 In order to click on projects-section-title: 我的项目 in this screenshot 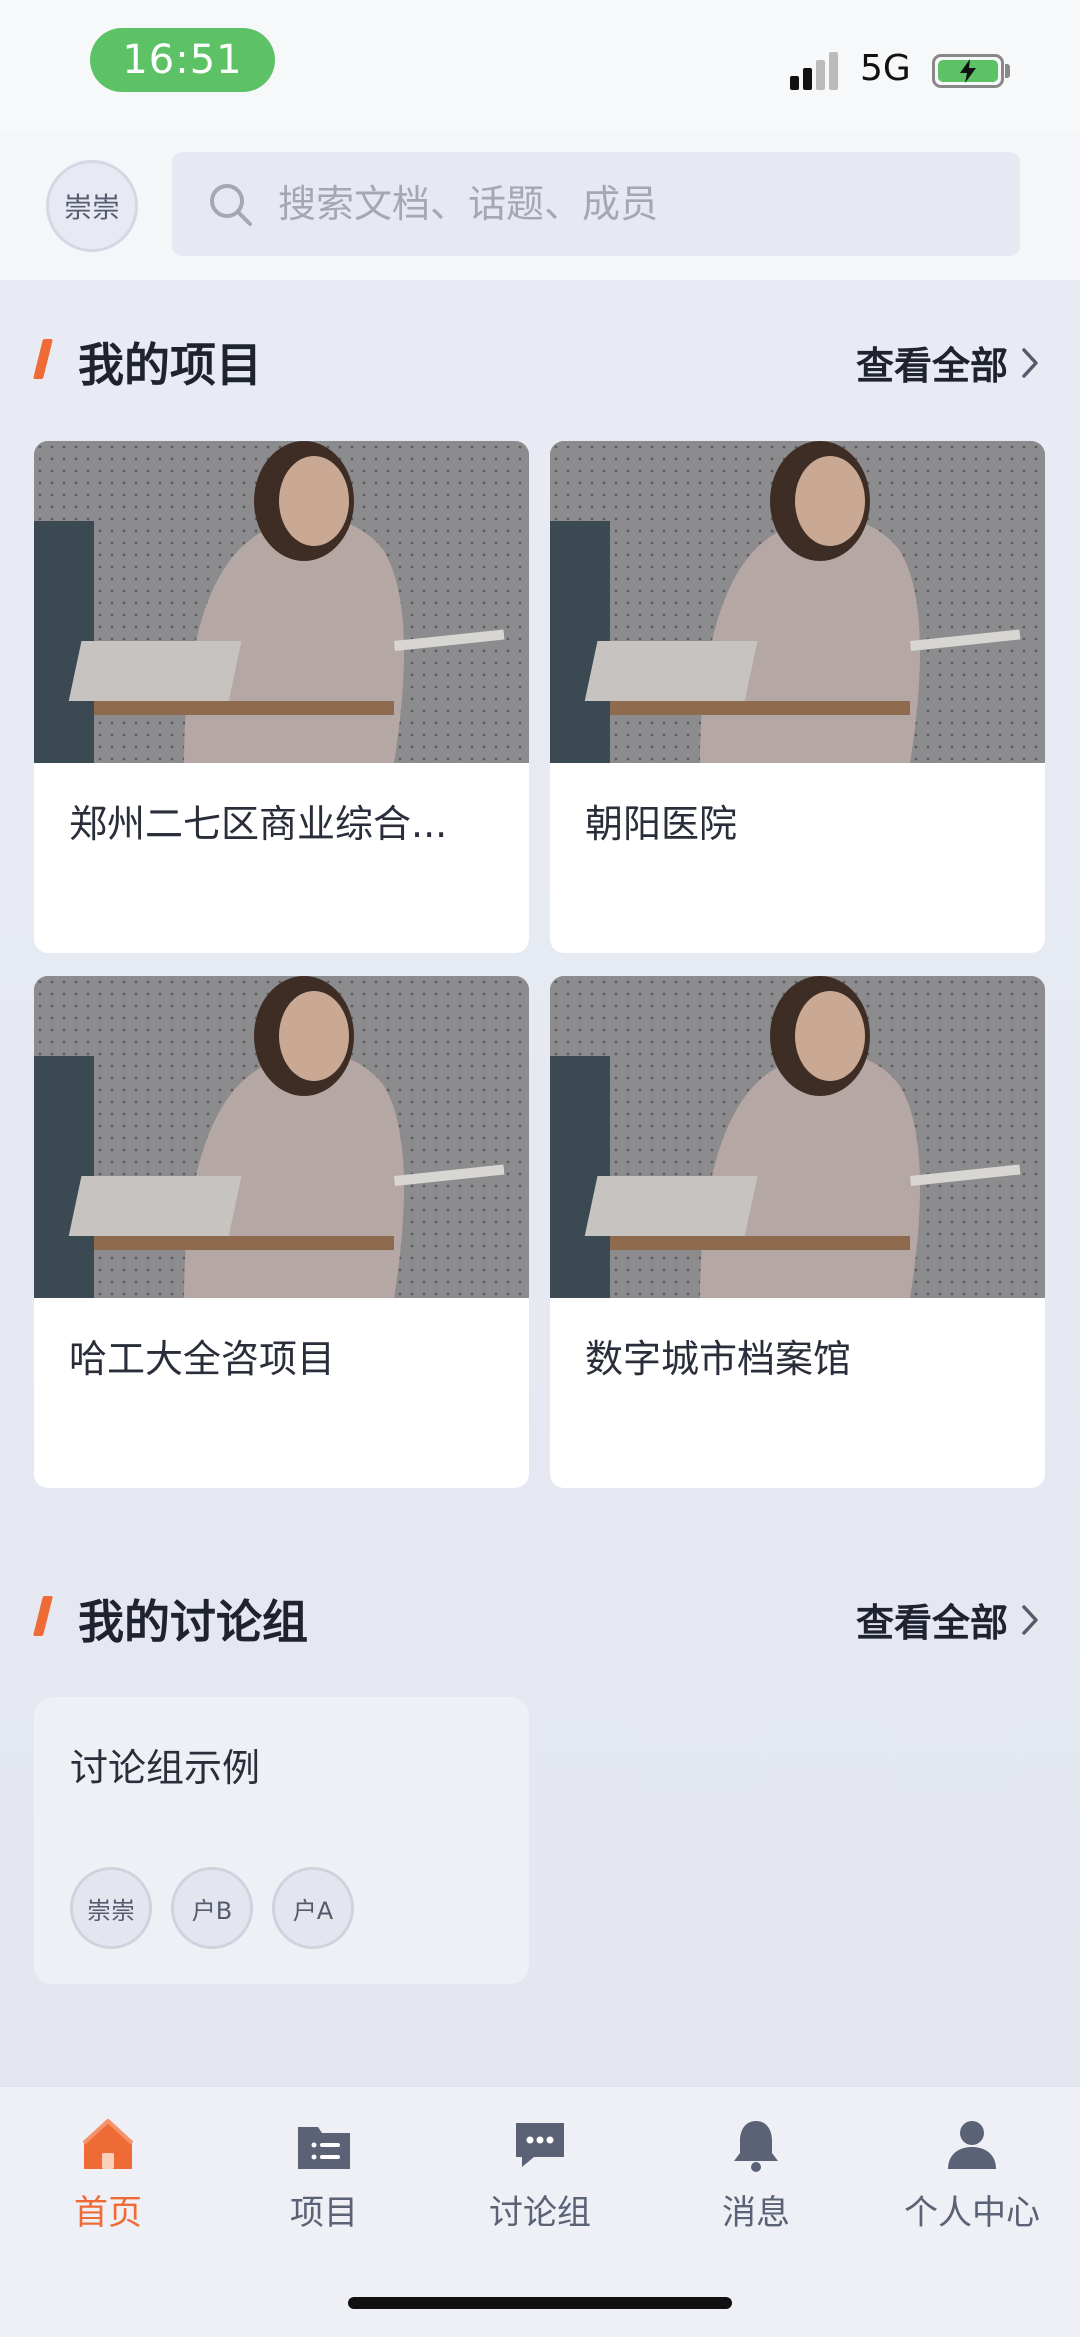, I will do `click(170, 365)`.